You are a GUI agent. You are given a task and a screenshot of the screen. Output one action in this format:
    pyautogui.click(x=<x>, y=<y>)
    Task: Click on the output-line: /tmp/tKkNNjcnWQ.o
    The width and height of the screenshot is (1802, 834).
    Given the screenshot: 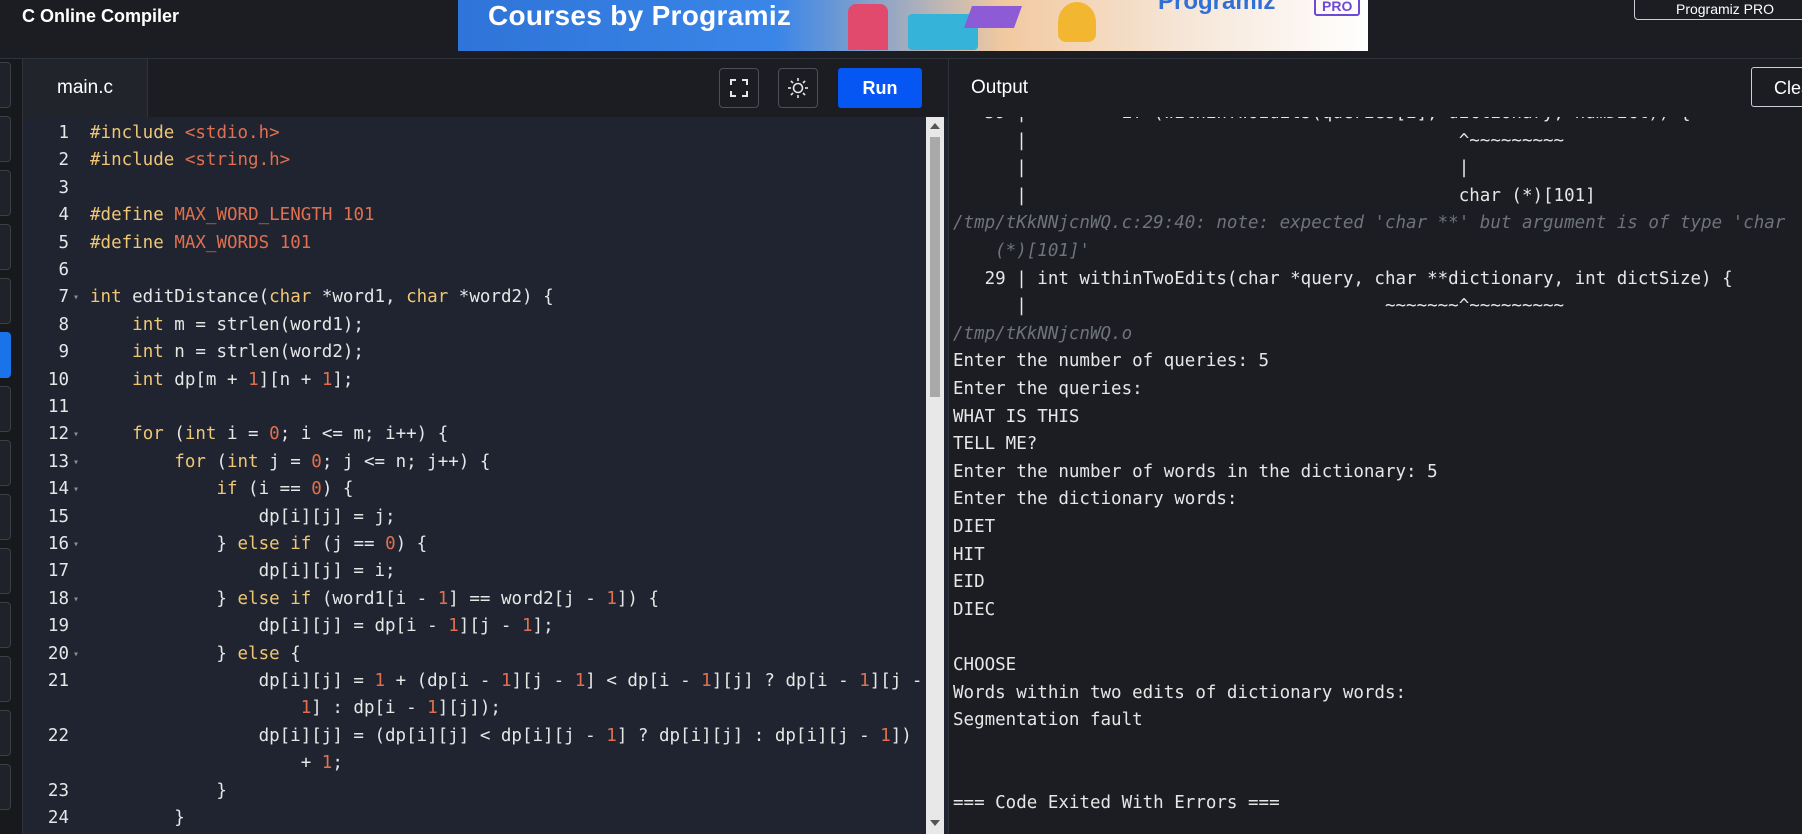 What is the action you would take?
    pyautogui.click(x=1043, y=333)
    